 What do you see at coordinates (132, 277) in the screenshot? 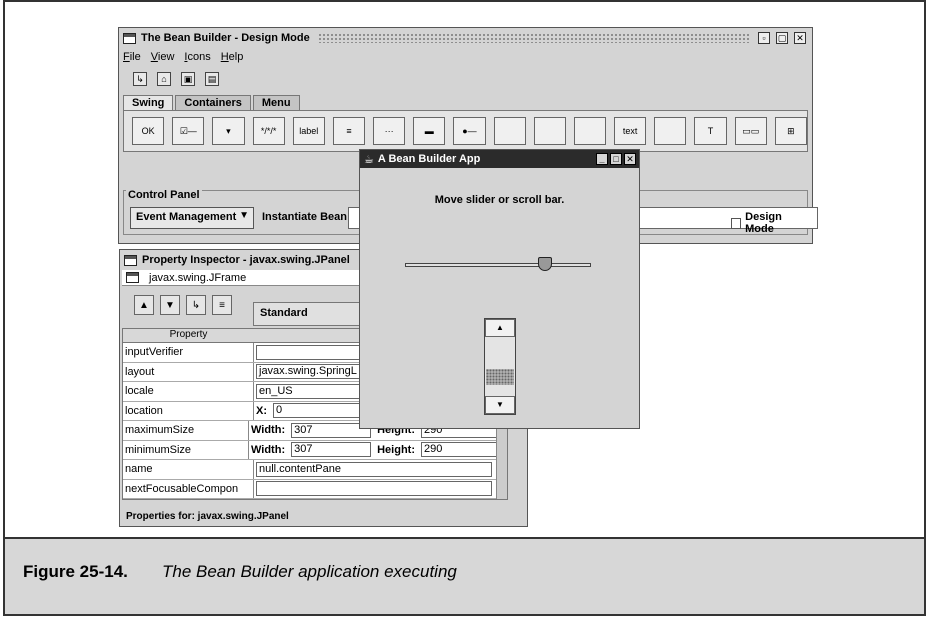
I see `frame-icon` at bounding box center [132, 277].